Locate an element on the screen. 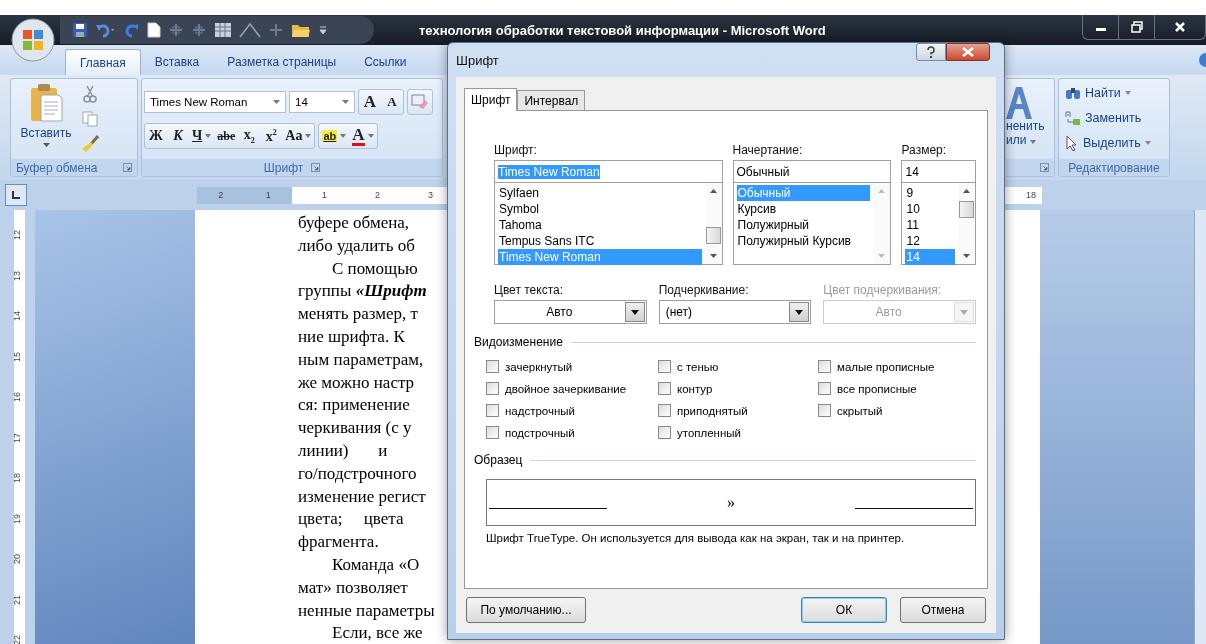  brush-icon is located at coordinates (90, 144).